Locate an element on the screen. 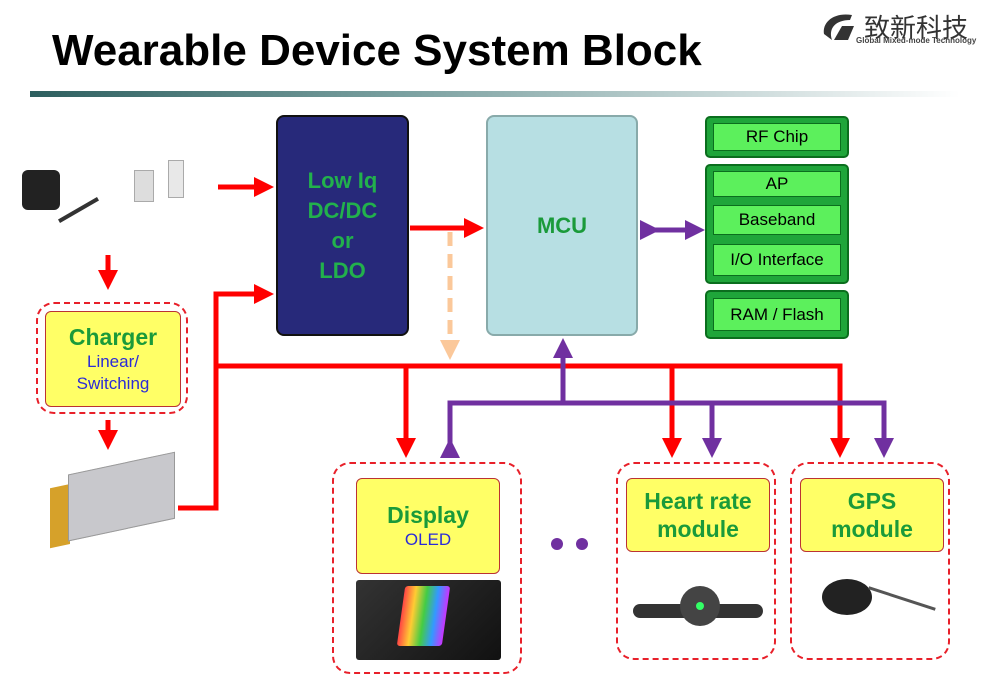  memory-group: RAM / Flash is located at coordinates (777, 314).